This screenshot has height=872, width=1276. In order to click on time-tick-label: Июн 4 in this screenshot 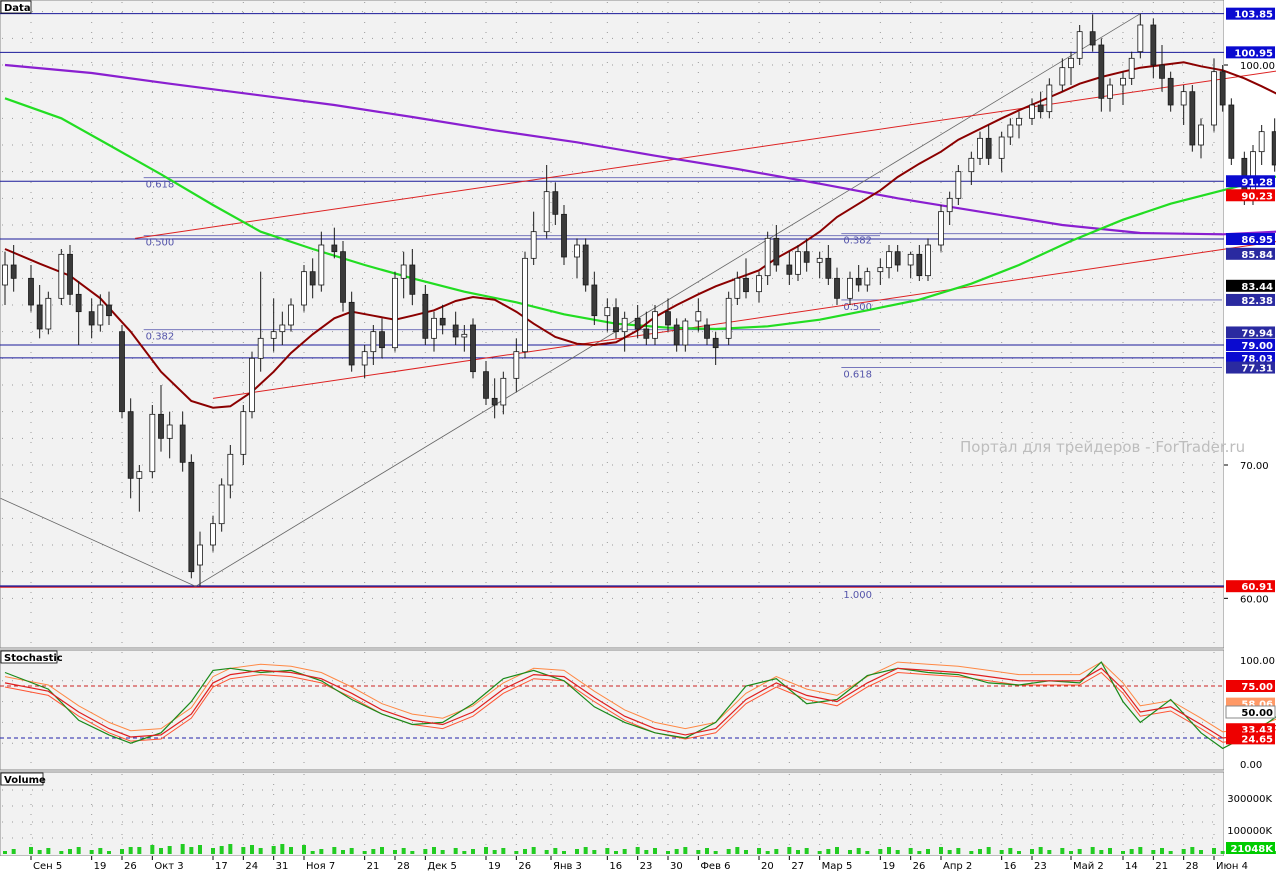, I will do `click(1232, 866)`.